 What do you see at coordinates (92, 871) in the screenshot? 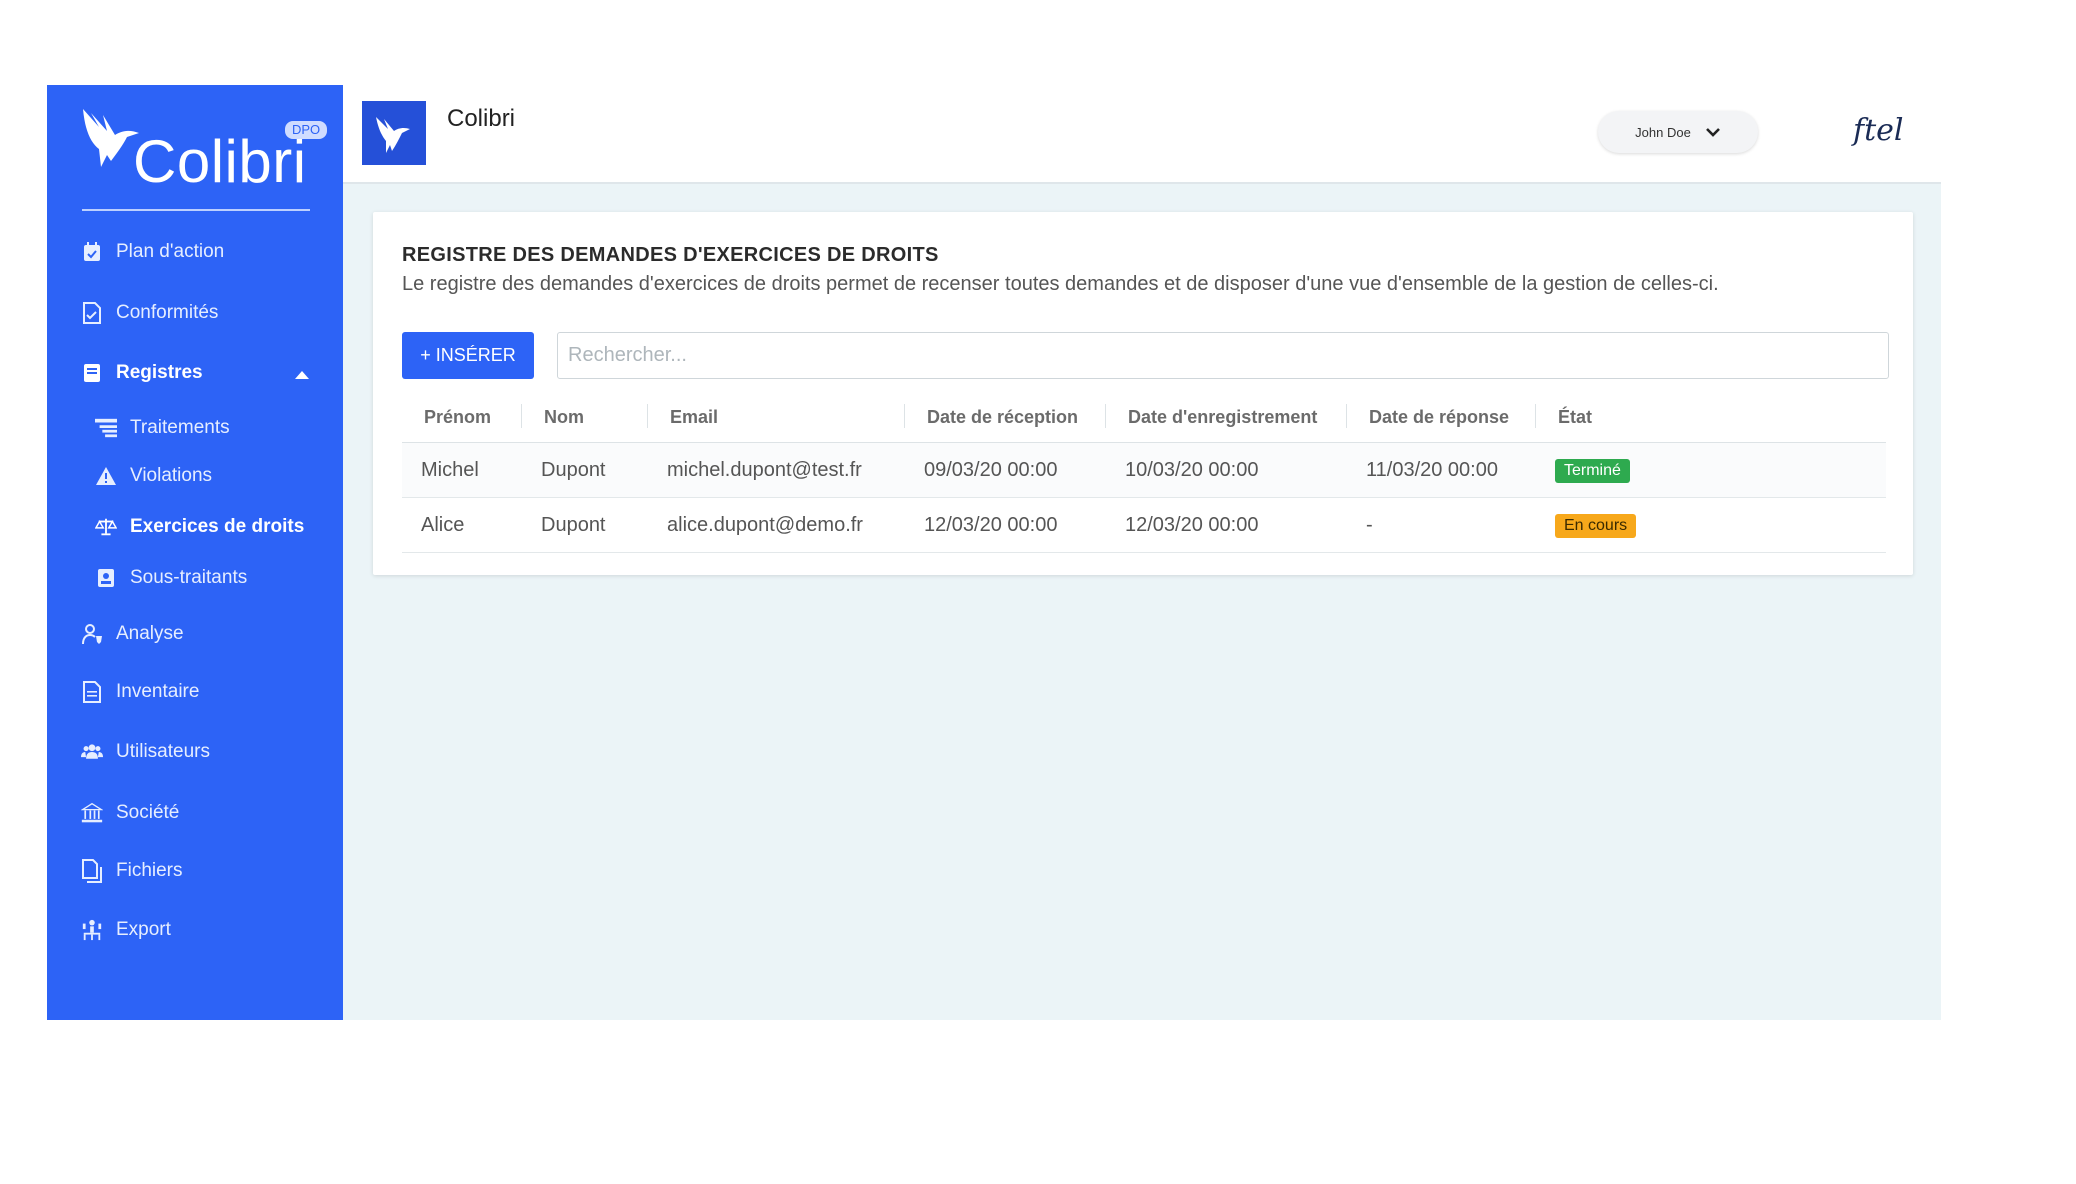
I see `files-icon` at bounding box center [92, 871].